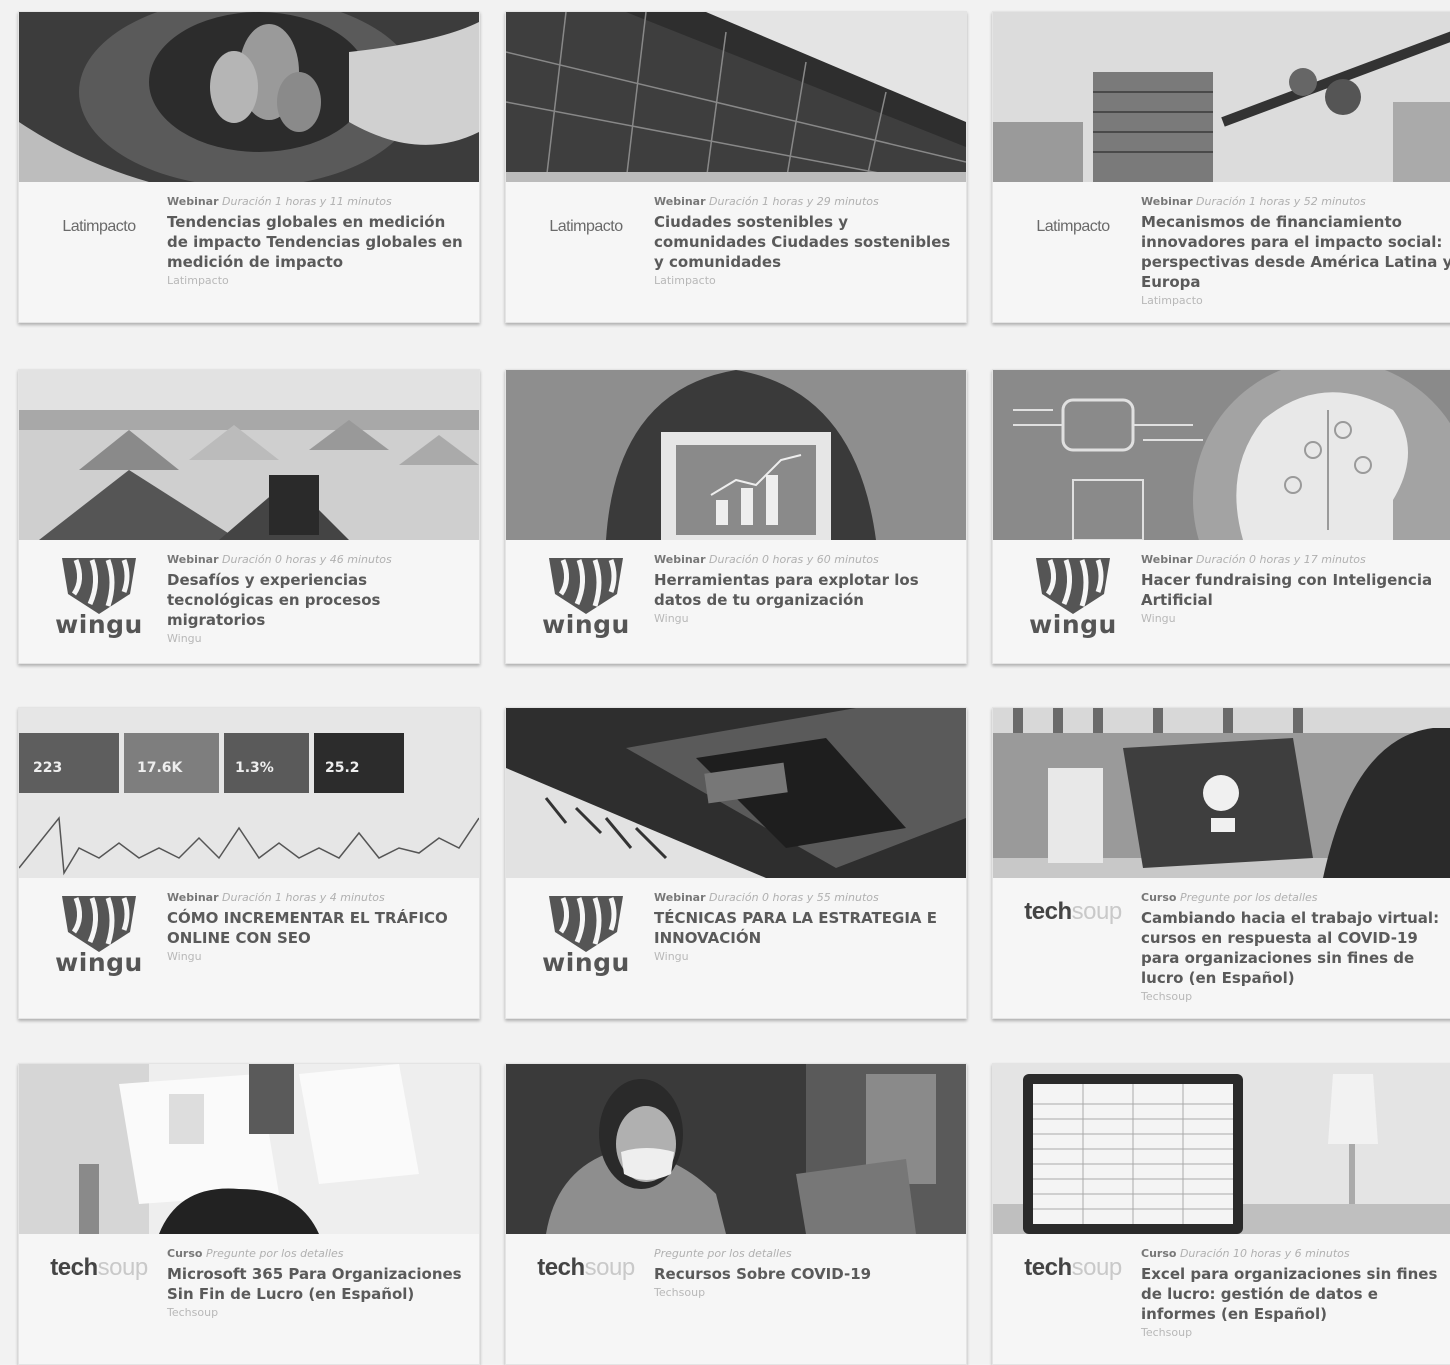  What do you see at coordinates (806, 1253) in the screenshot?
I see `card-meta: Pregunte por los detalles` at bounding box center [806, 1253].